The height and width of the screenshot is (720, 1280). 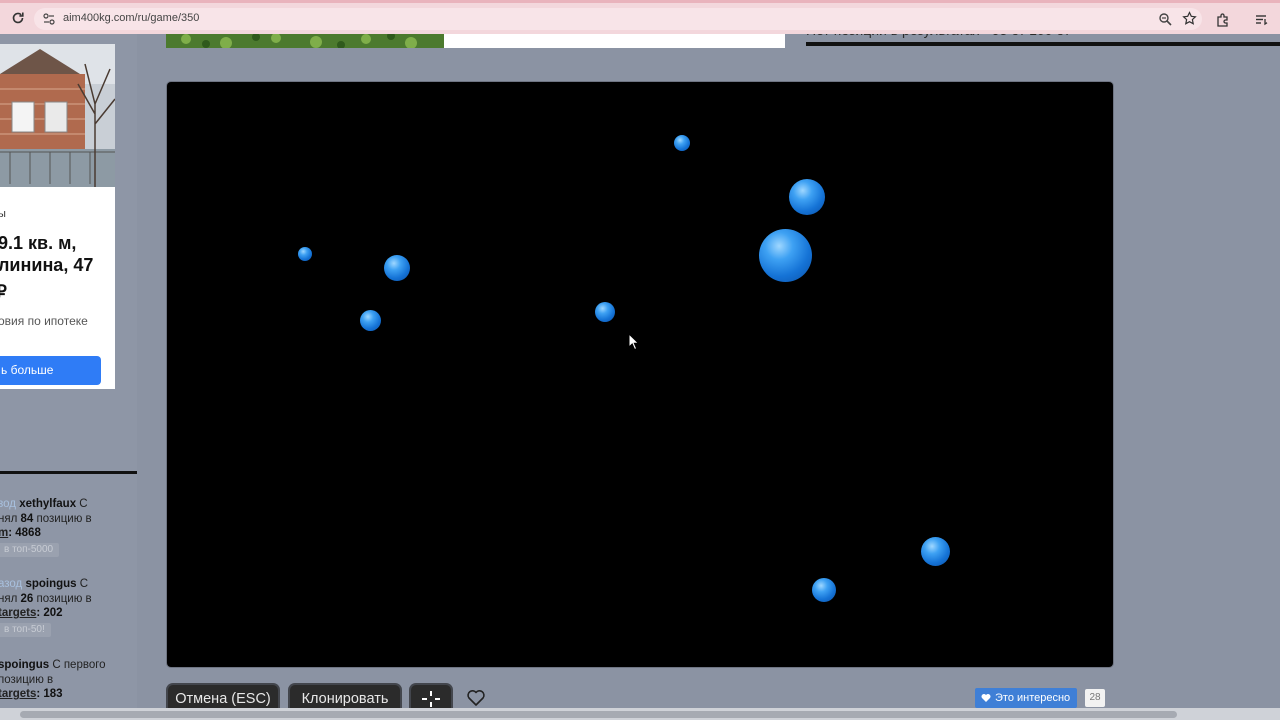 I want to click on browser-toolbar: aim400kg.com/ru/game/350, so click(x=640, y=17).